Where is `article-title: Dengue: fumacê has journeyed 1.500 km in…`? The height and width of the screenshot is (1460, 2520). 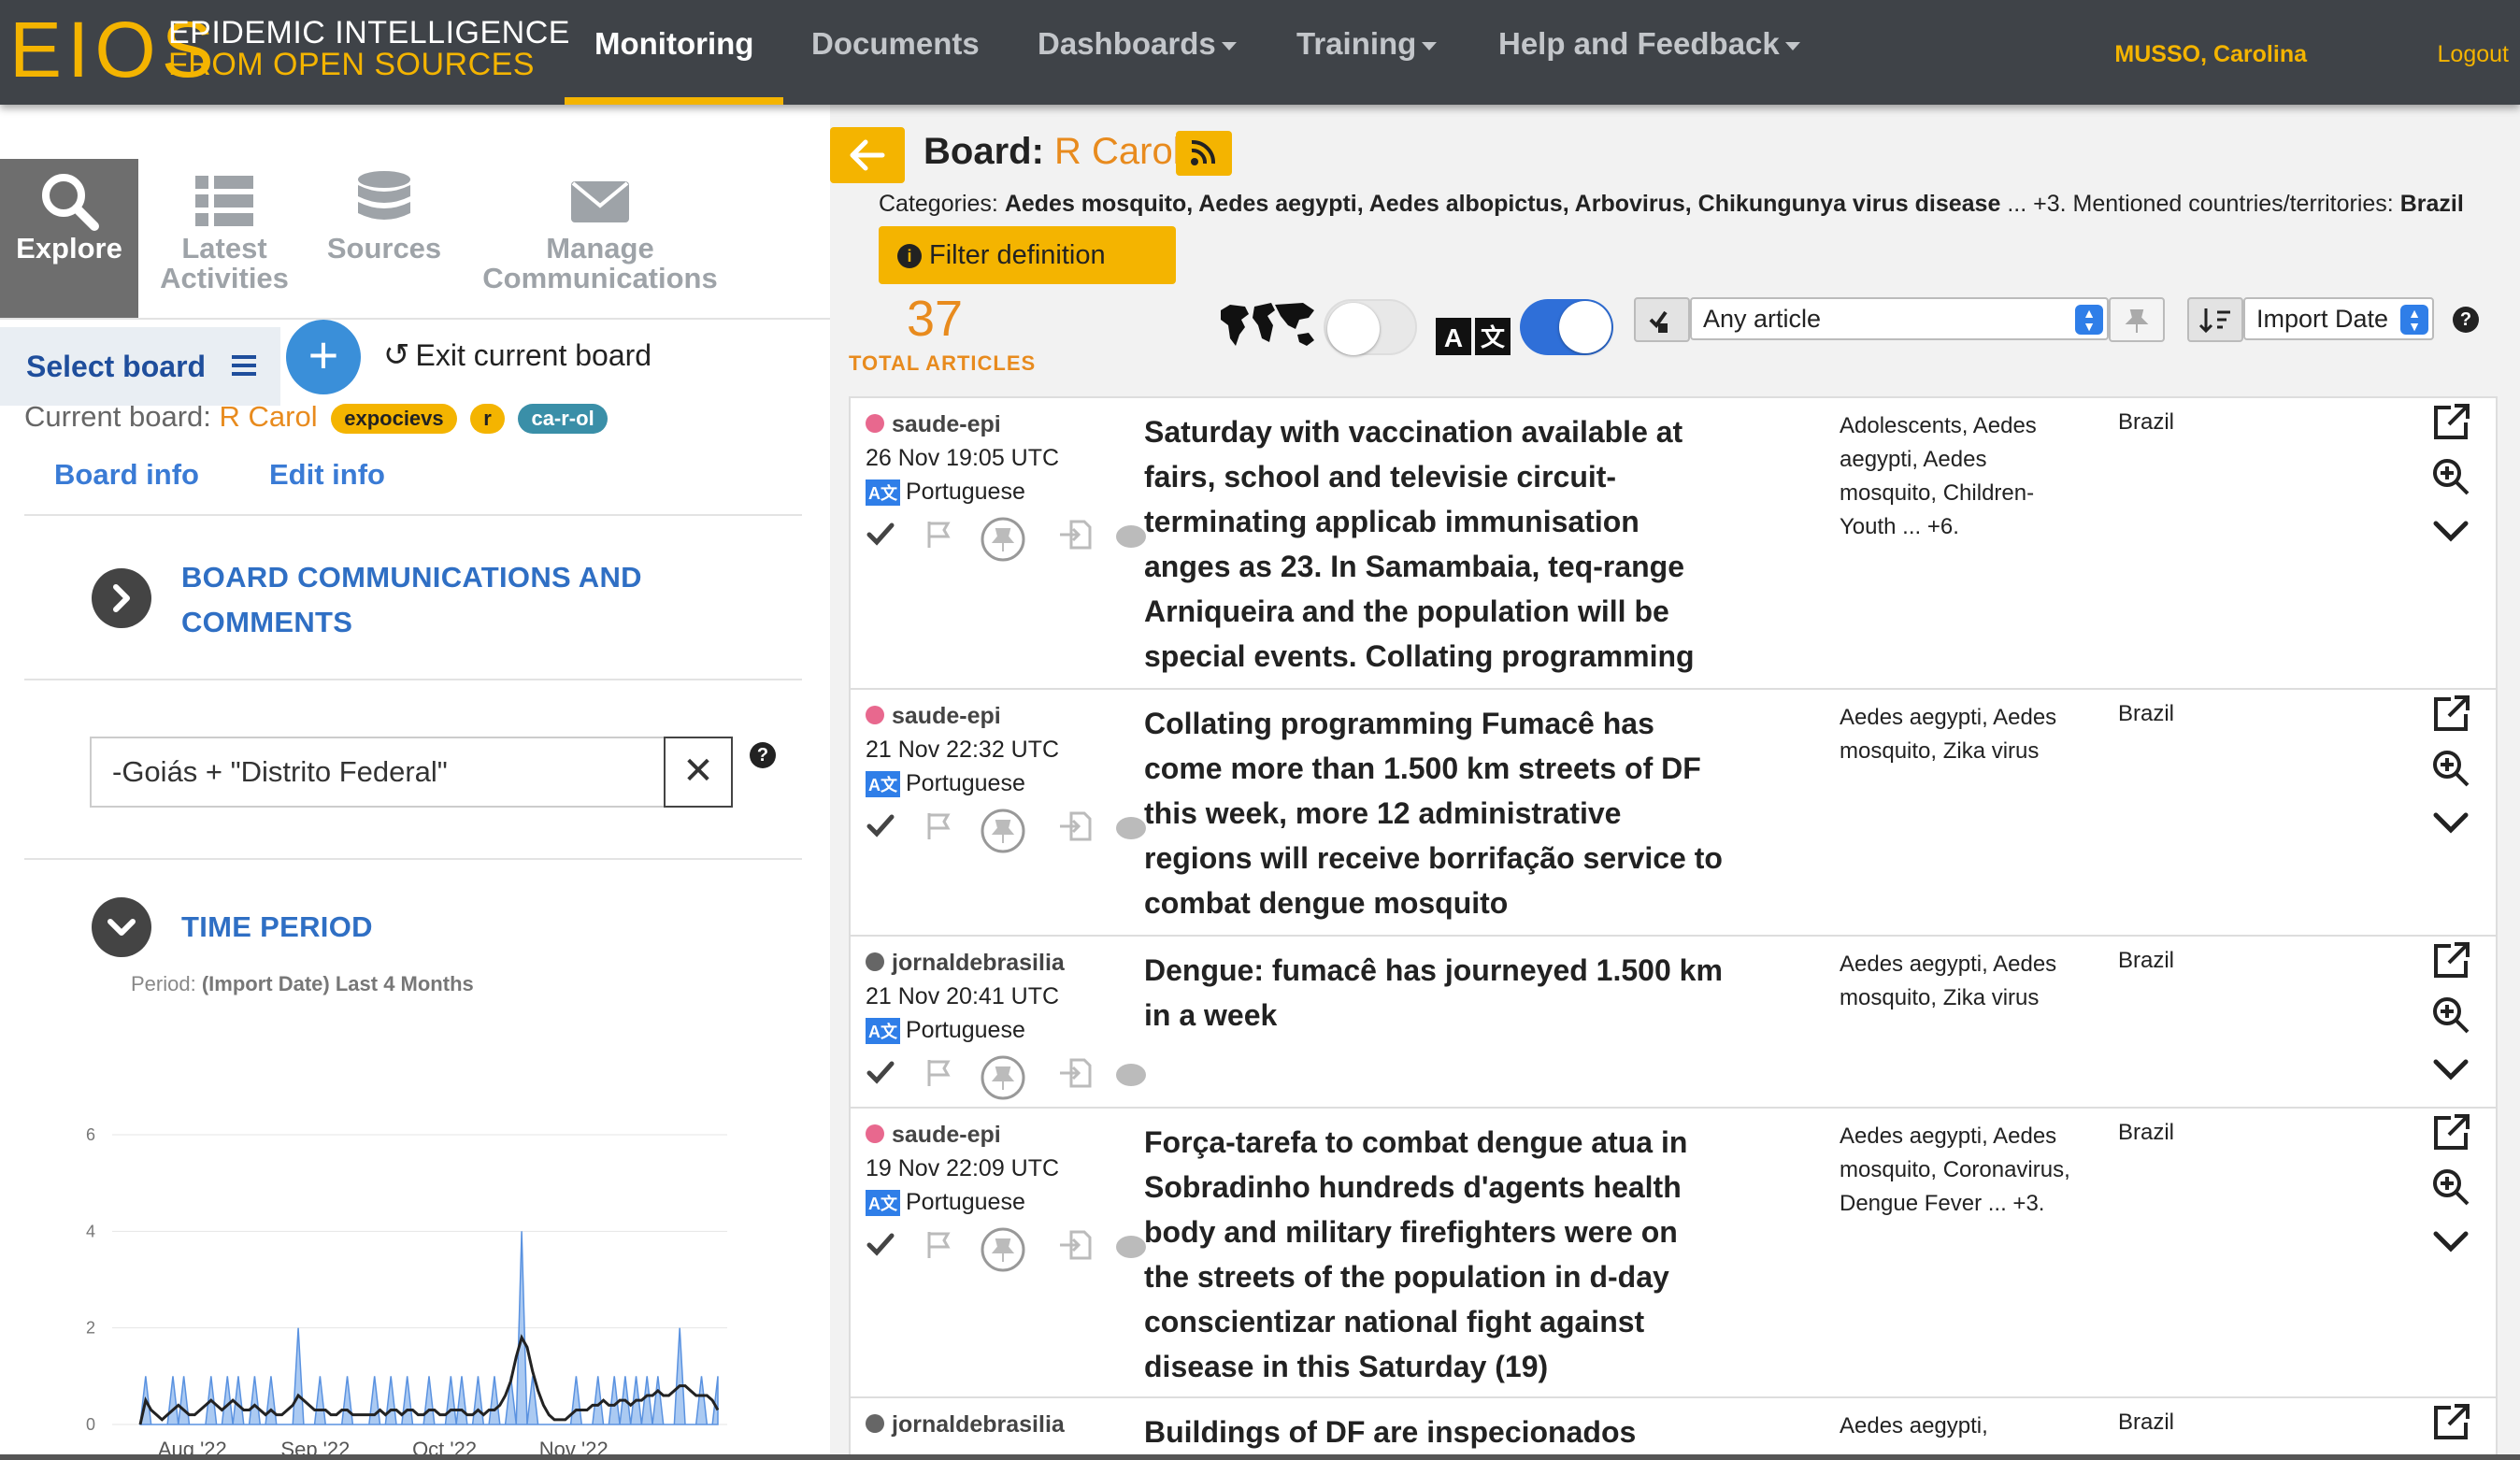
article-title: Dengue: fumacê has journeyed 1.500 km in… is located at coordinates (1434, 993).